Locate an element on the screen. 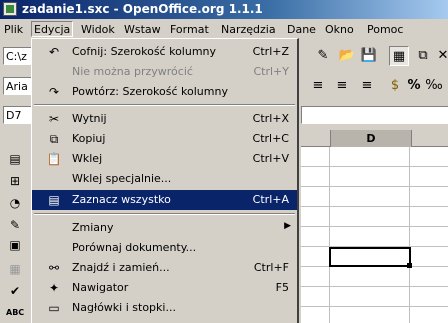 The width and height of the screenshot is (448, 323). column-header-d: D is located at coordinates (371, 138).